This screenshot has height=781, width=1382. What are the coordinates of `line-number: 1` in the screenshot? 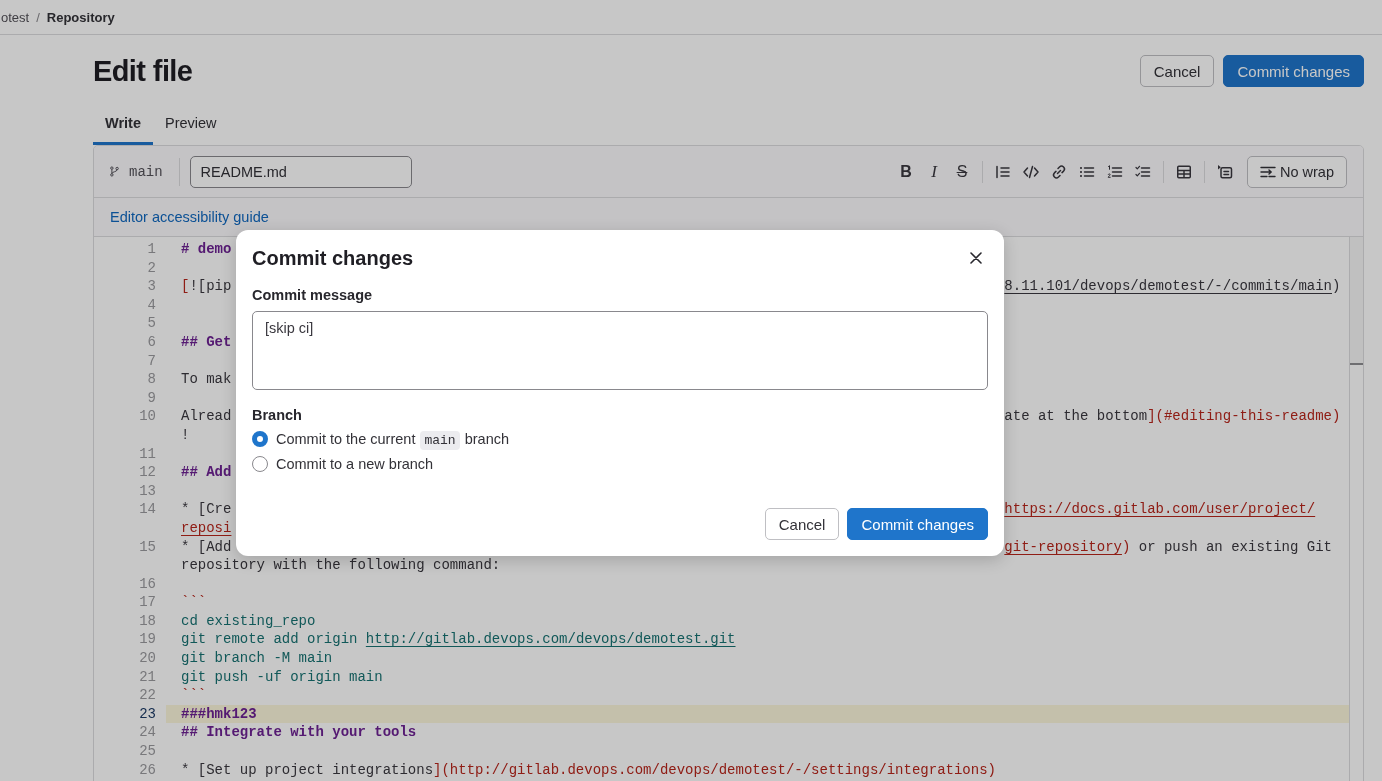 It's located at (152, 249).